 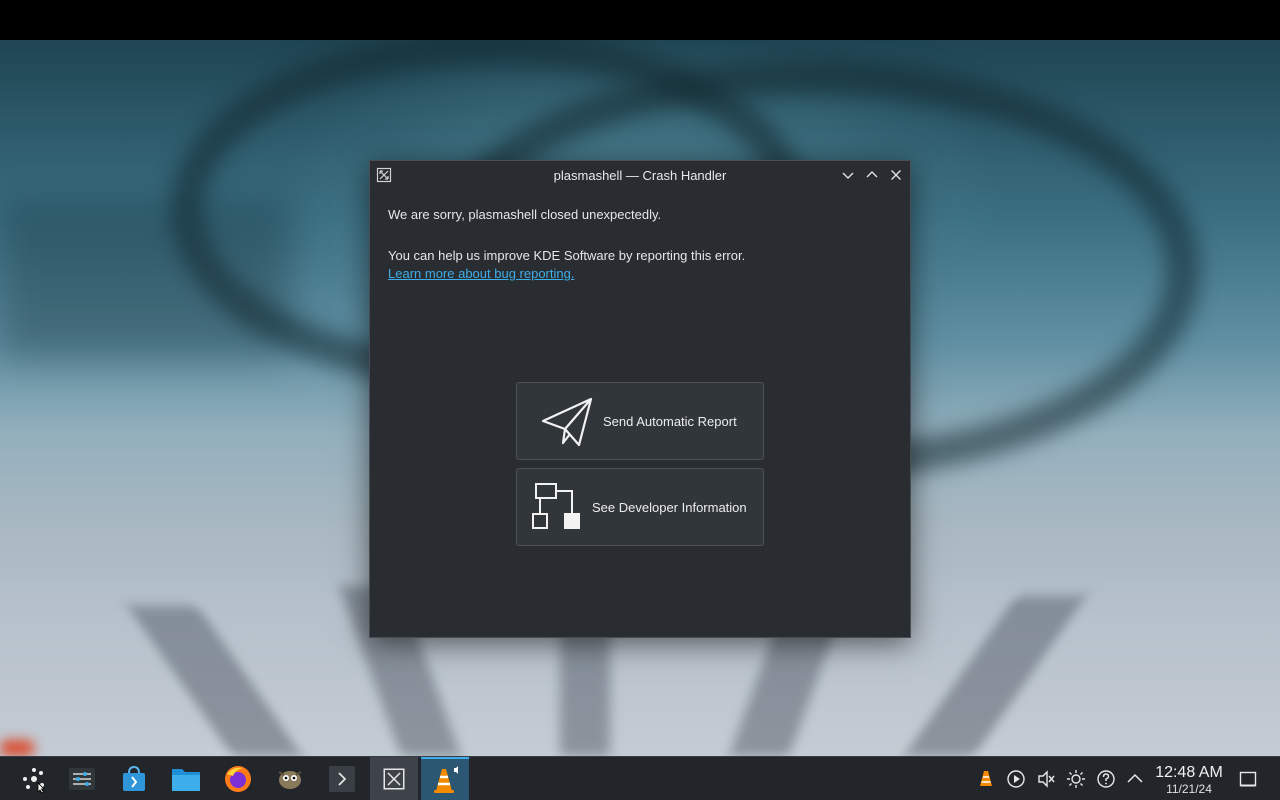 I want to click on application-launcher, so click(x=34, y=778).